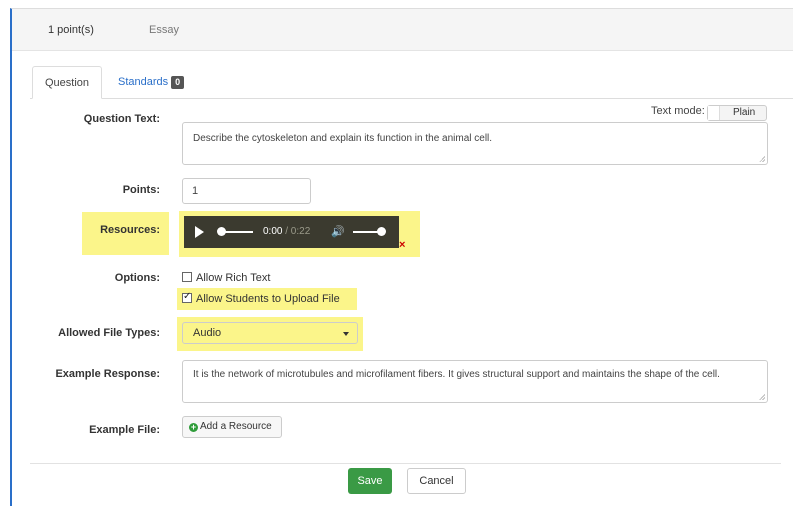 This screenshot has height=506, width=793. Describe the element at coordinates (714, 113) in the screenshot. I see `toggle-knob` at that location.